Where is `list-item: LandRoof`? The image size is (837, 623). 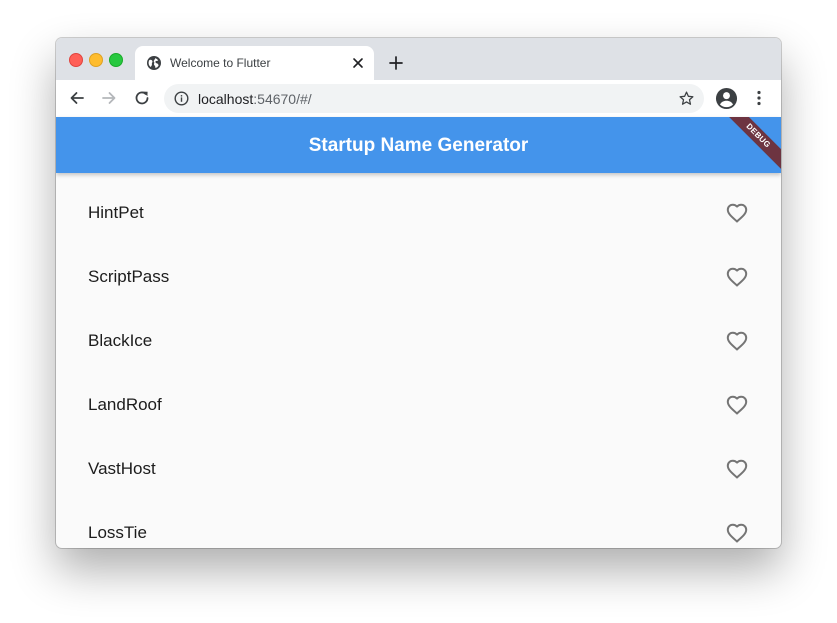 list-item: LandRoof is located at coordinates (418, 405).